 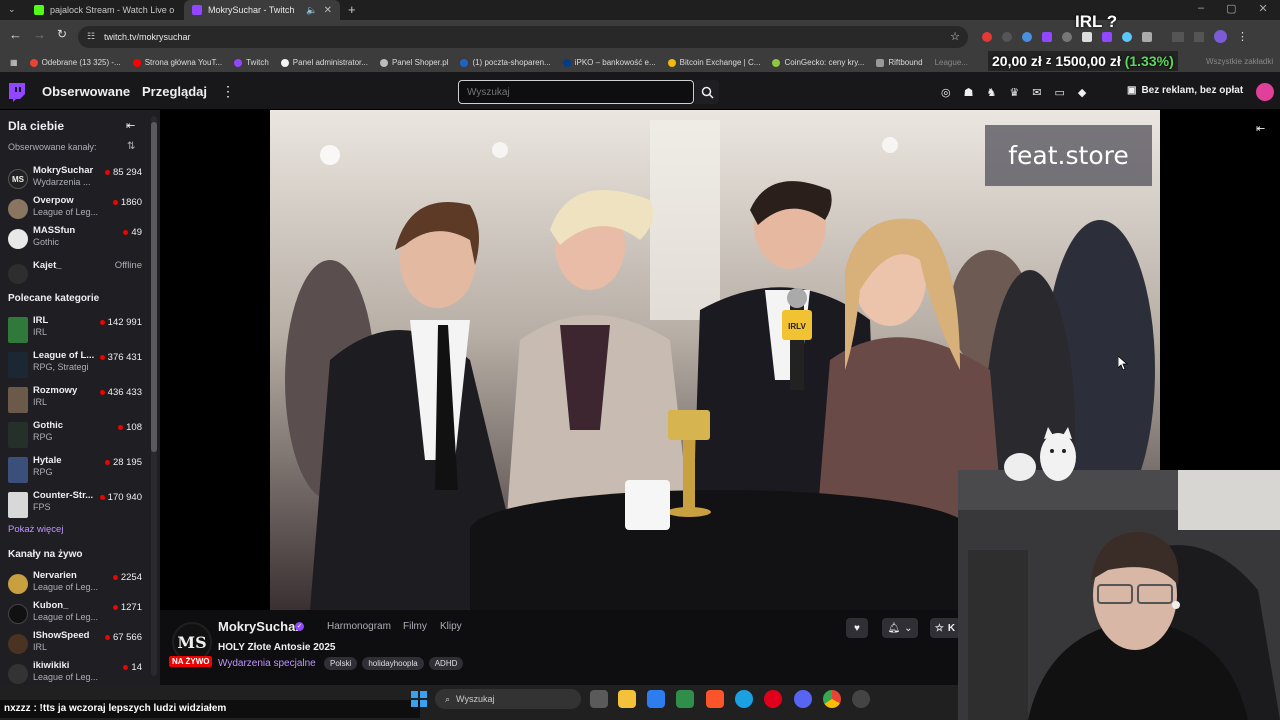 I want to click on tab-search-icon, so click(x=1178, y=36).